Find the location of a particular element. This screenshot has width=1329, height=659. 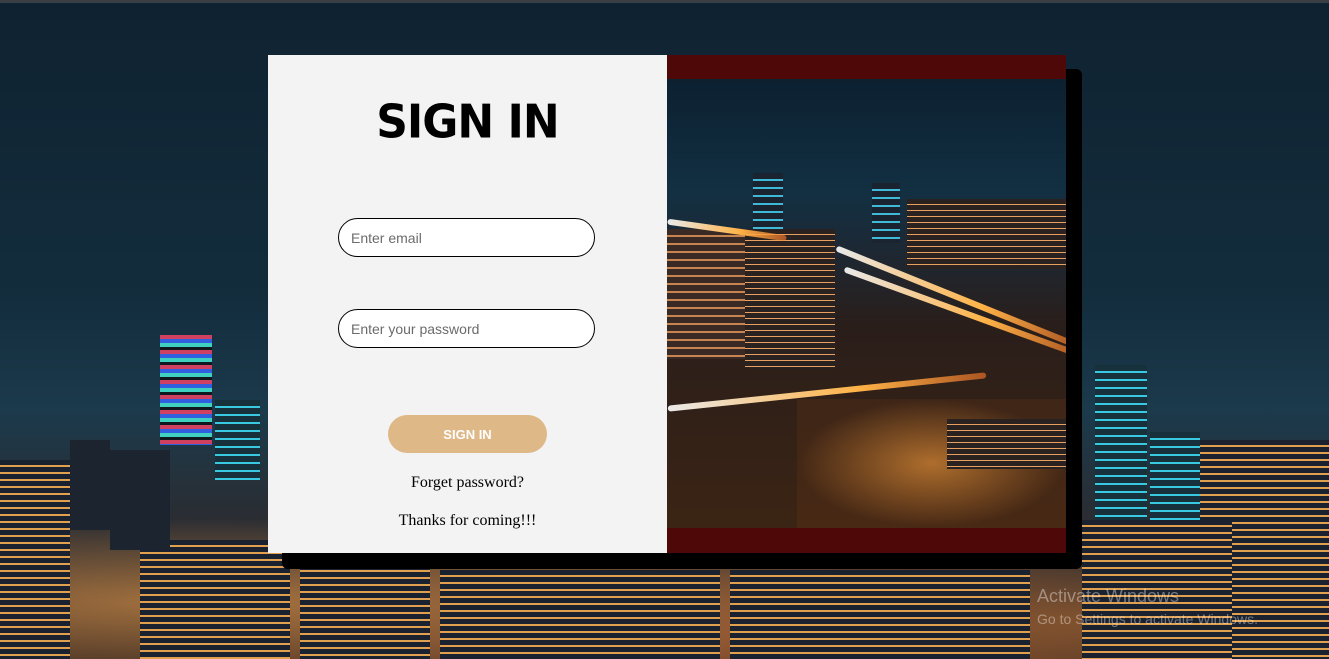

footer-message: Thanks for coming!!! is located at coordinates (467, 520).